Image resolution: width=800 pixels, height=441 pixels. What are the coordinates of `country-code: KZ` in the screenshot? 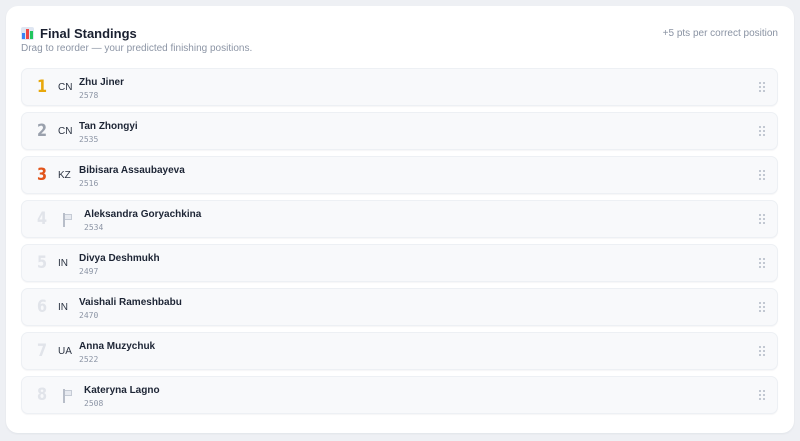 It's located at (64, 175).